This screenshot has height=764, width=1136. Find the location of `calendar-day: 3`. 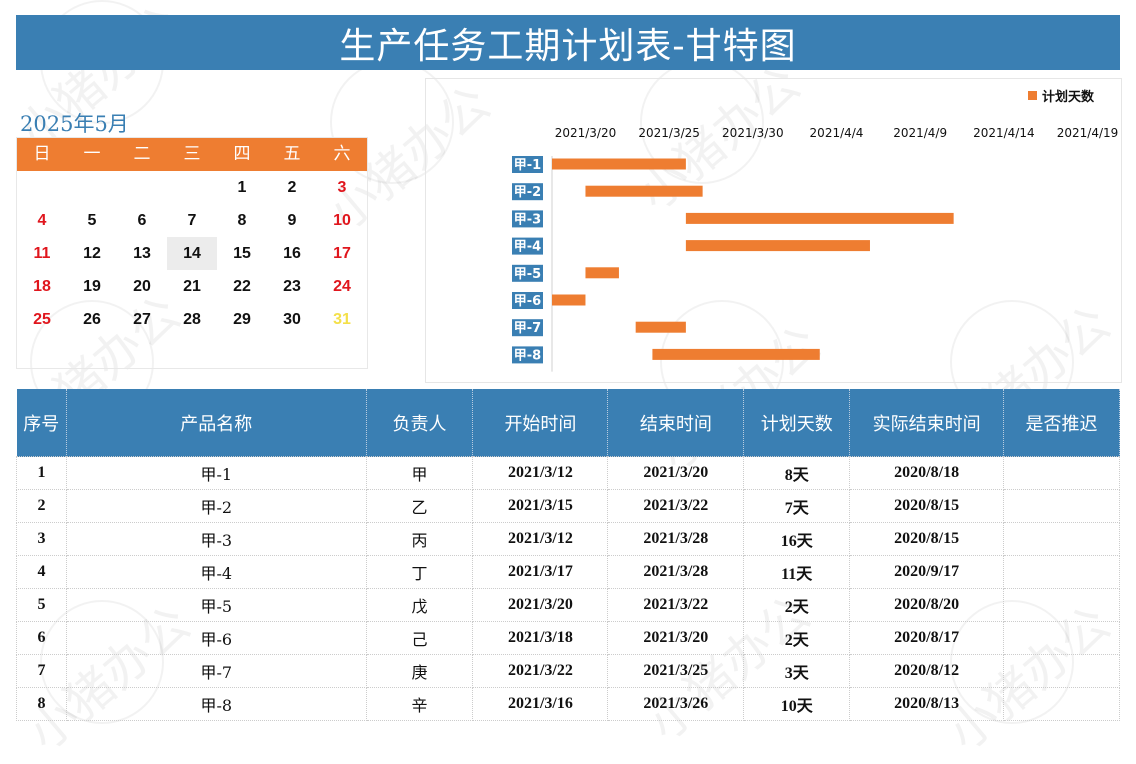

calendar-day: 3 is located at coordinates (342, 187).